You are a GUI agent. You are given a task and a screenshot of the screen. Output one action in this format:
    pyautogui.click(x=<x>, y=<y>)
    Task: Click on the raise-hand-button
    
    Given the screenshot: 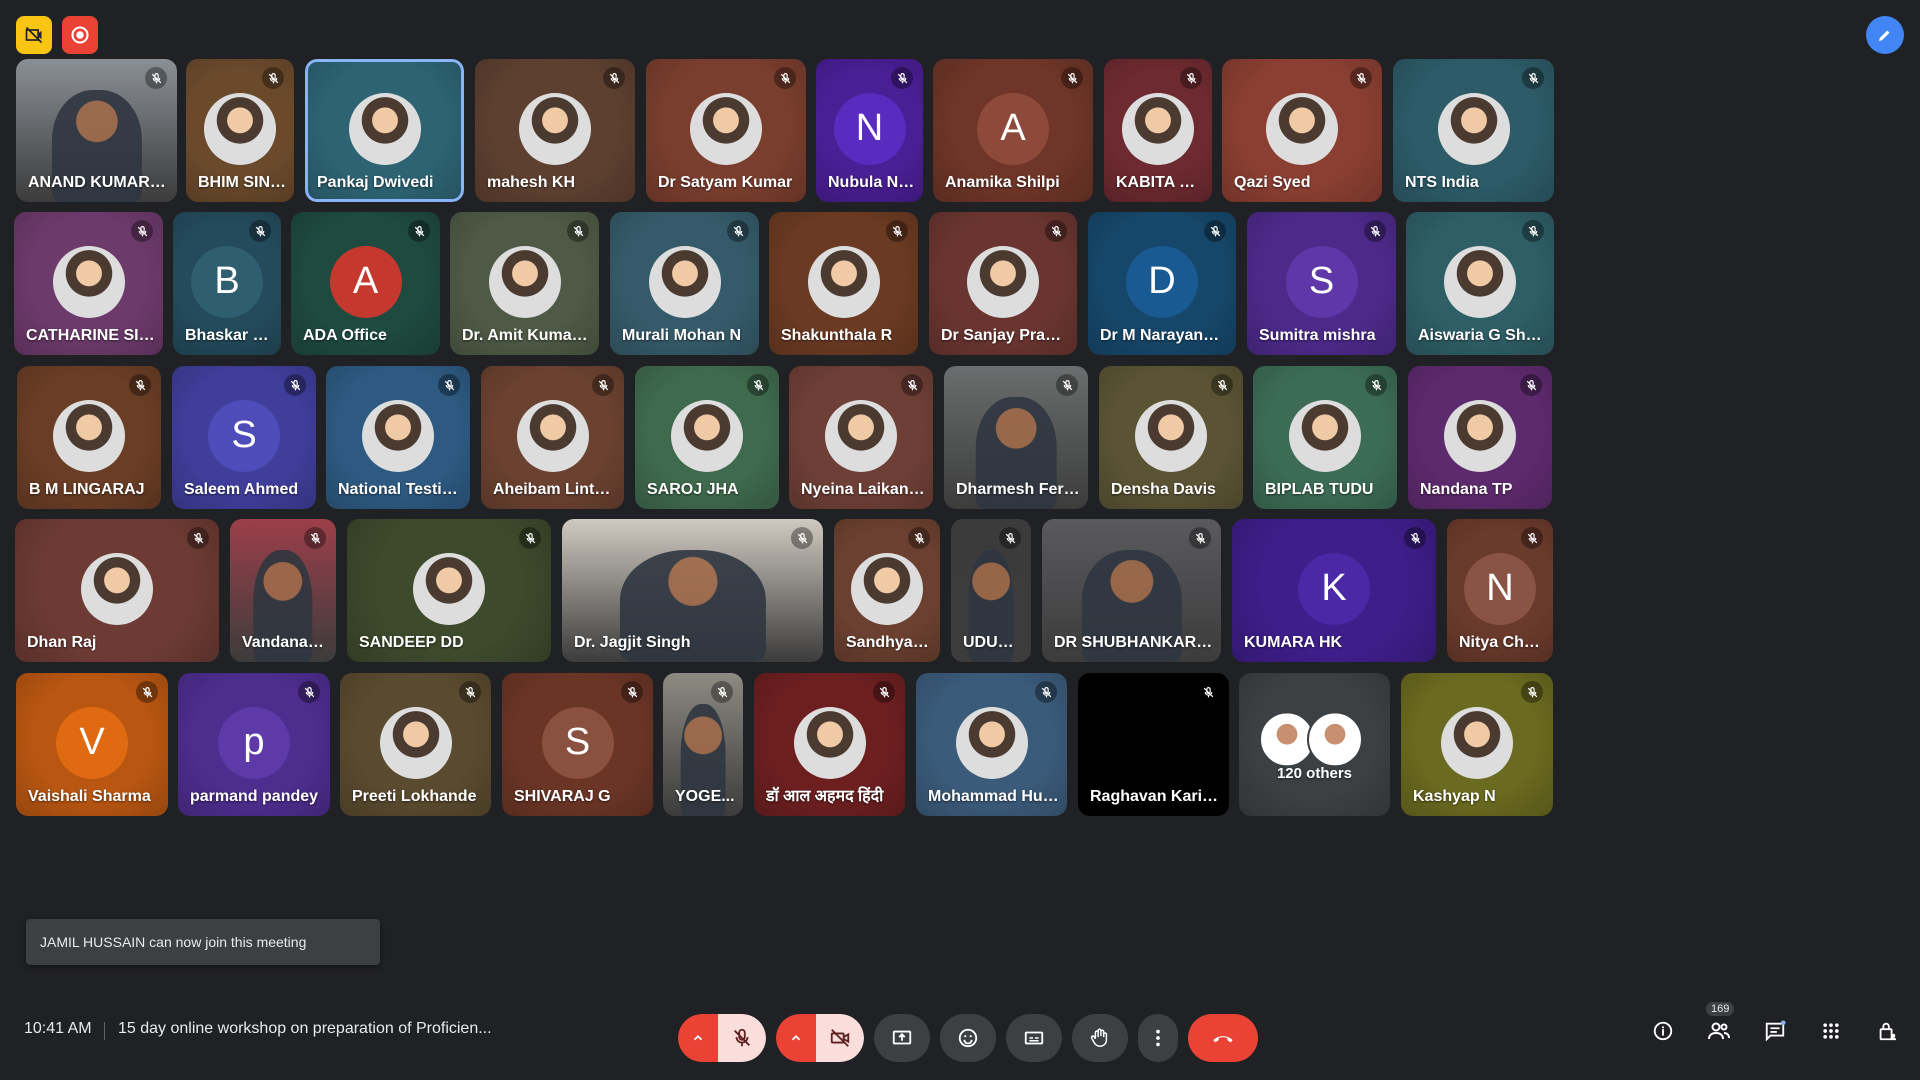 What is the action you would take?
    pyautogui.click(x=1100, y=1038)
    